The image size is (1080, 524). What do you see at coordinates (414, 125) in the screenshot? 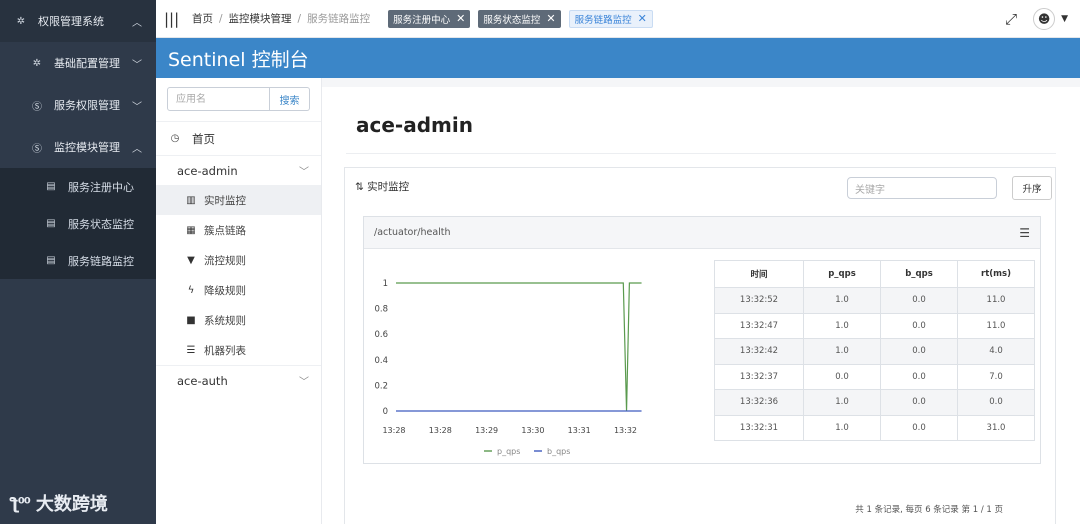
I see `page-title: ace-admin` at bounding box center [414, 125].